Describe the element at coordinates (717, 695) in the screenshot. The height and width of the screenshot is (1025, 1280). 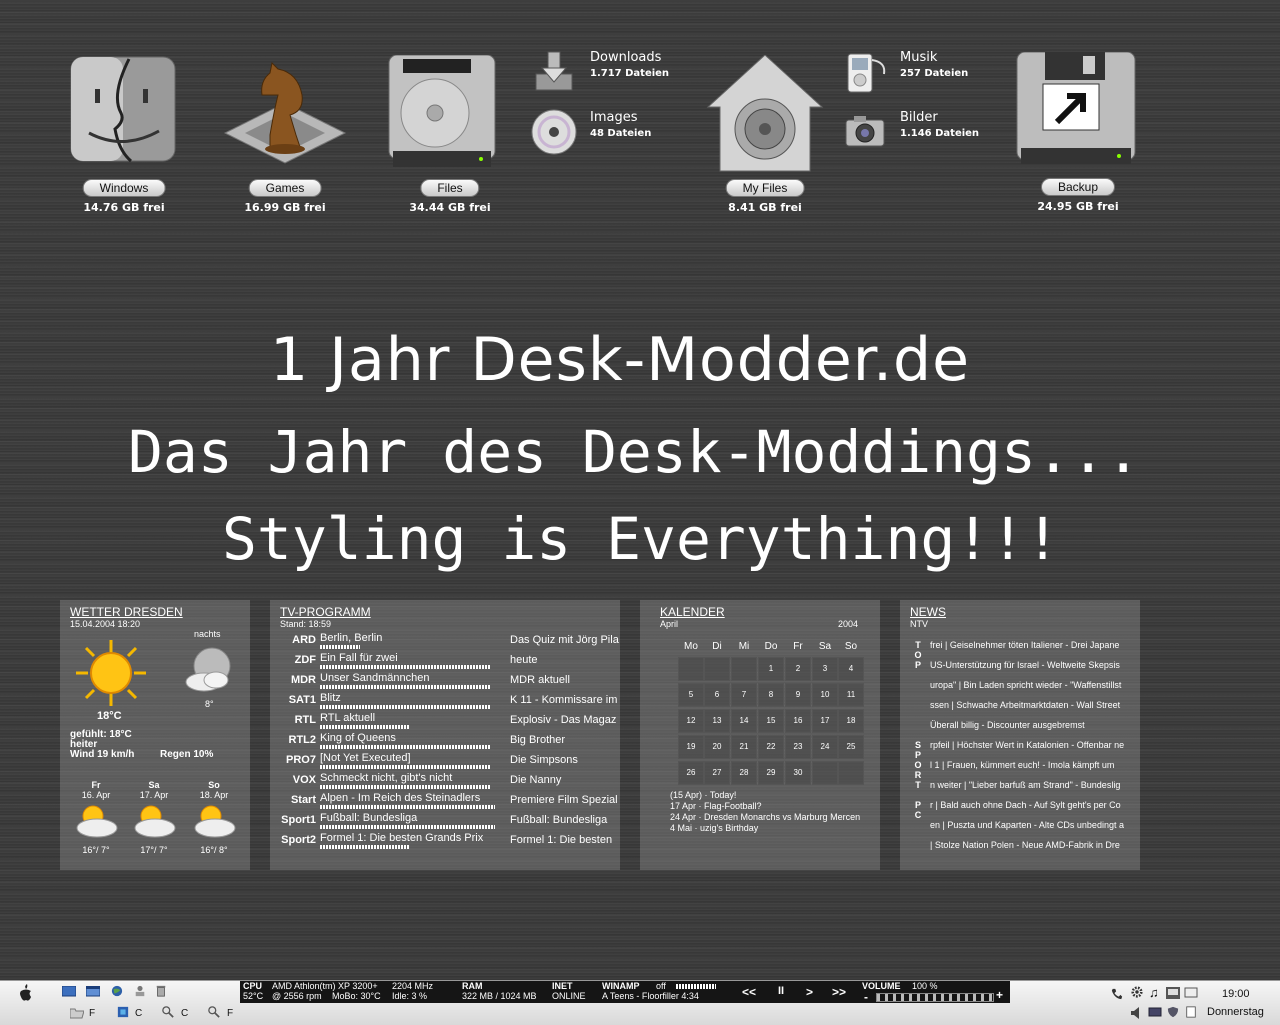
I see `calendar-day-cell: 6` at that location.